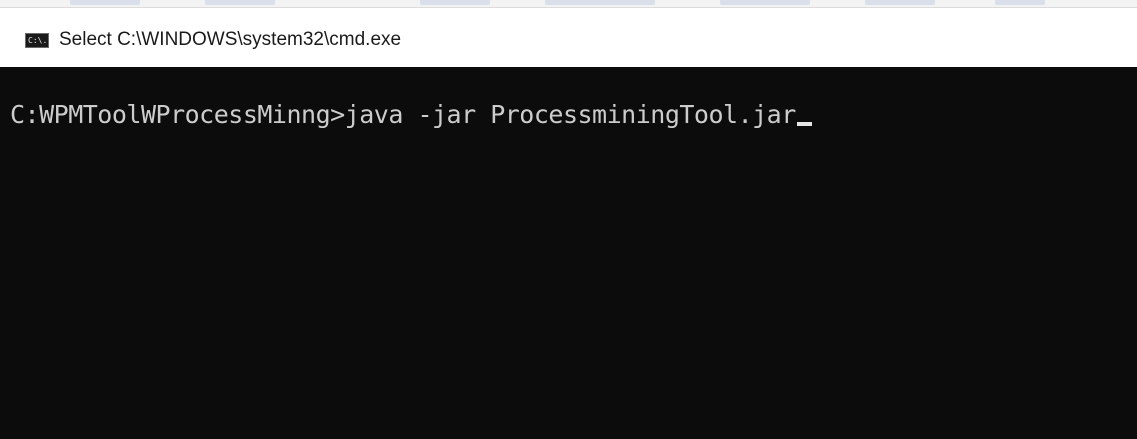 This screenshot has height=439, width=1137. I want to click on cmd-console-icon: C:\., so click(37, 40).